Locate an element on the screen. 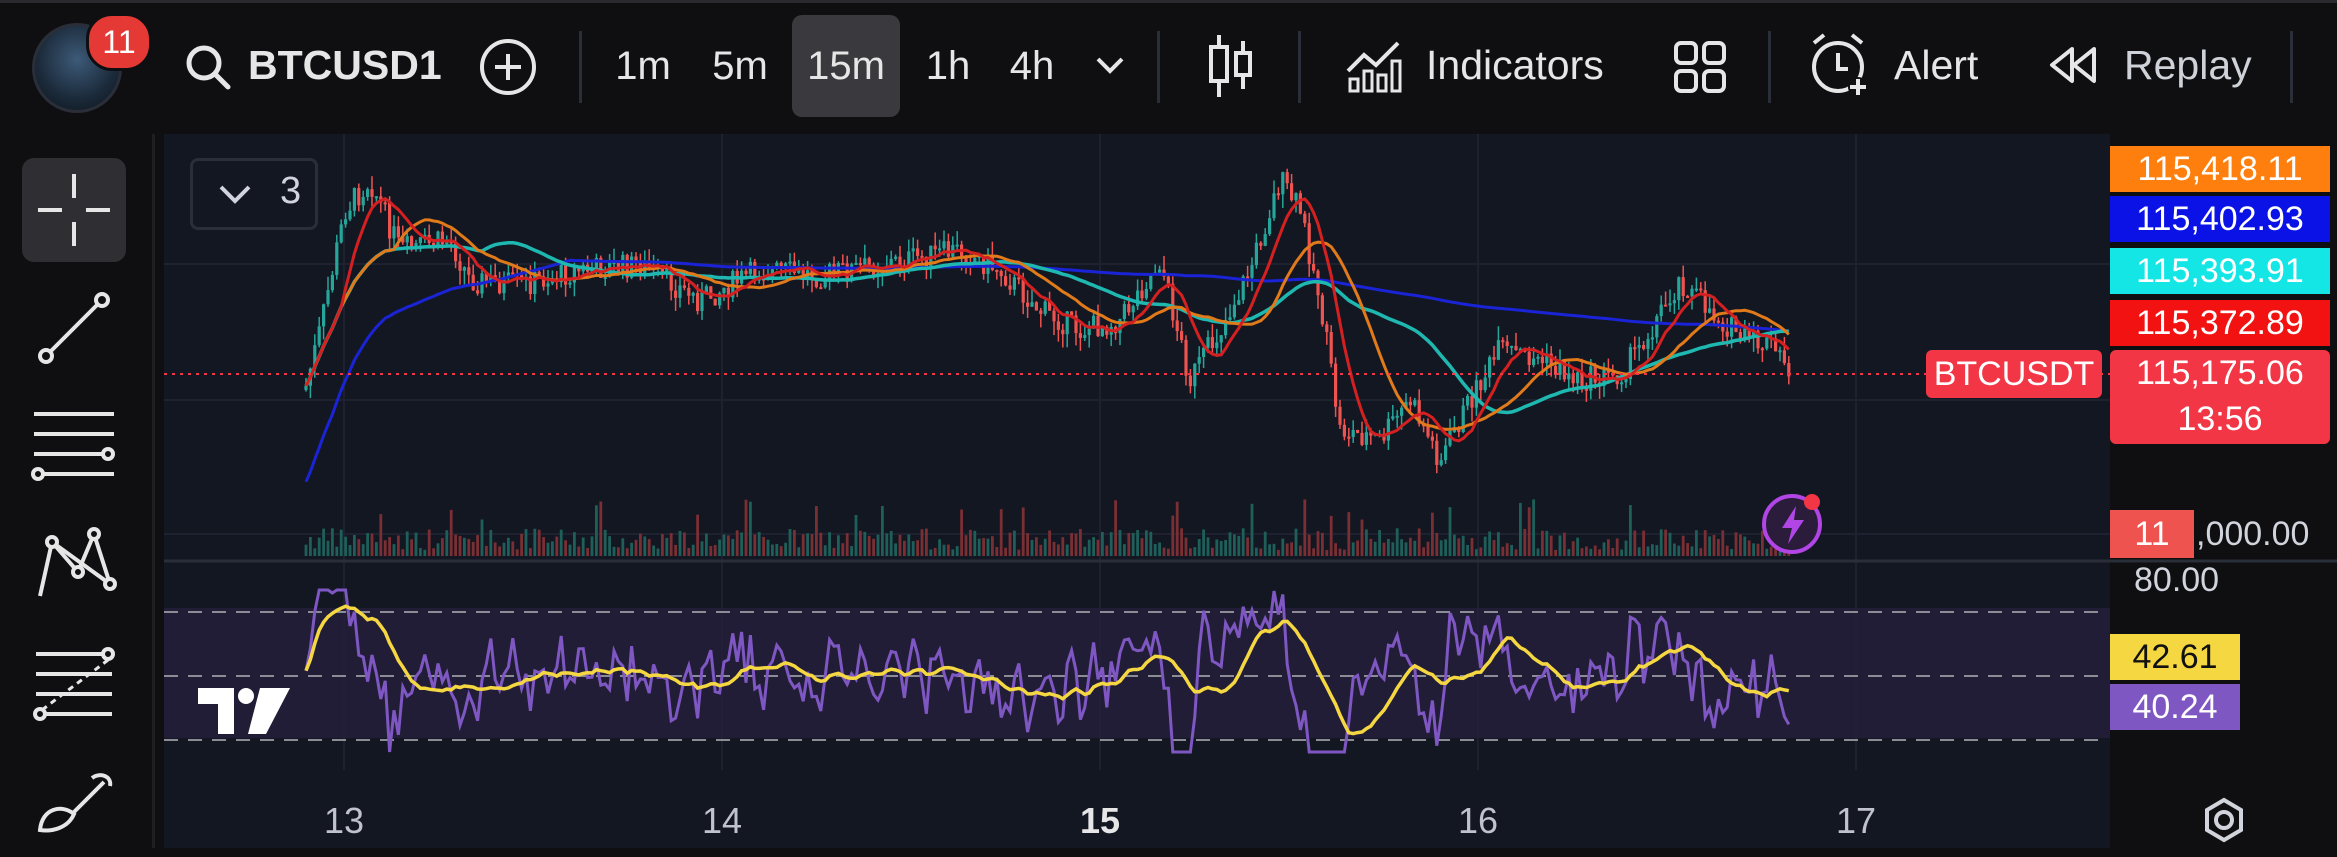  indicator-count: 3 is located at coordinates (291, 191).